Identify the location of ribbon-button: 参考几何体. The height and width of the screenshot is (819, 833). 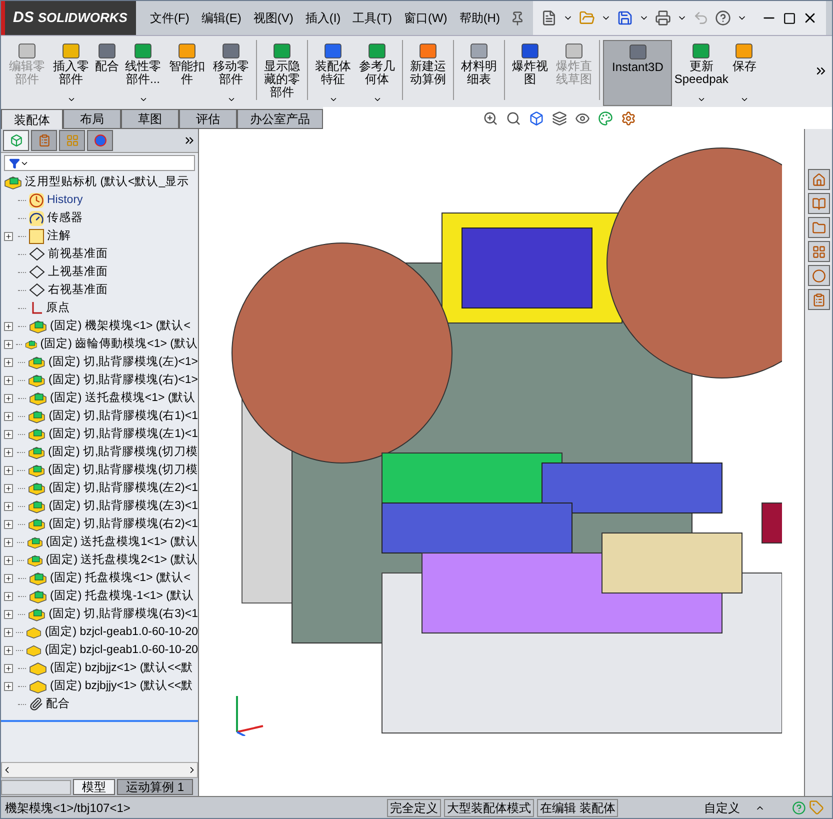
(377, 73).